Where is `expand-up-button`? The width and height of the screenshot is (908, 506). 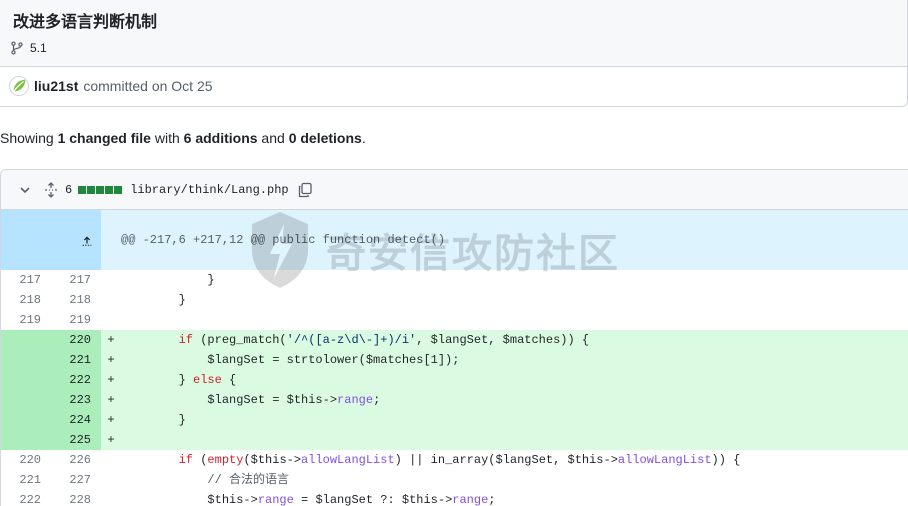
expand-up-button is located at coordinates (51, 240).